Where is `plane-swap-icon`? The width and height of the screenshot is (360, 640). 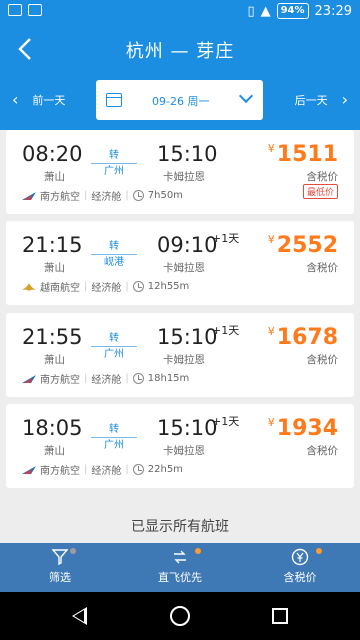
plane-swap-icon is located at coordinates (180, 557).